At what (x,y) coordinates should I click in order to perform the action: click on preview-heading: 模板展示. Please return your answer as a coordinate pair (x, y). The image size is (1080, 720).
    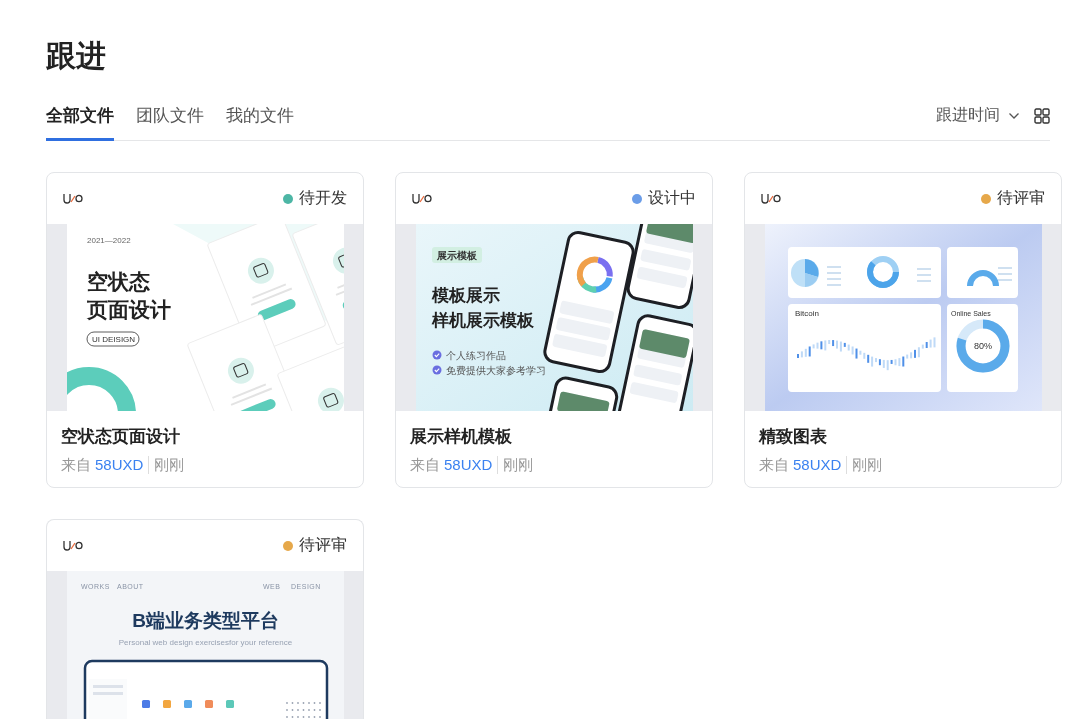
    Looking at the image, I should click on (465, 295).